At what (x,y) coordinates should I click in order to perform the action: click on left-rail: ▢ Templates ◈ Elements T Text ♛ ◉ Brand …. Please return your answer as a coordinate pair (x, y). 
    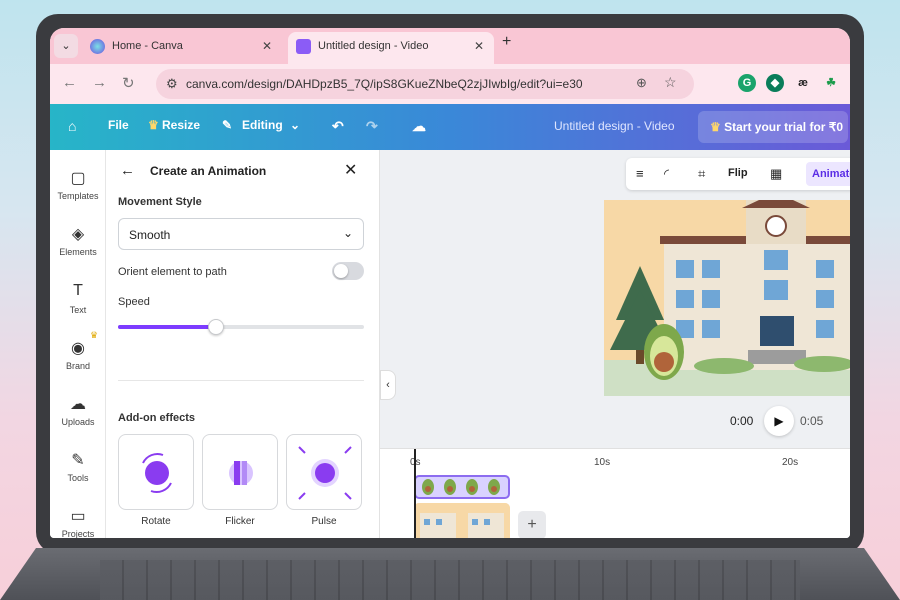
    Looking at the image, I should click on (78, 344).